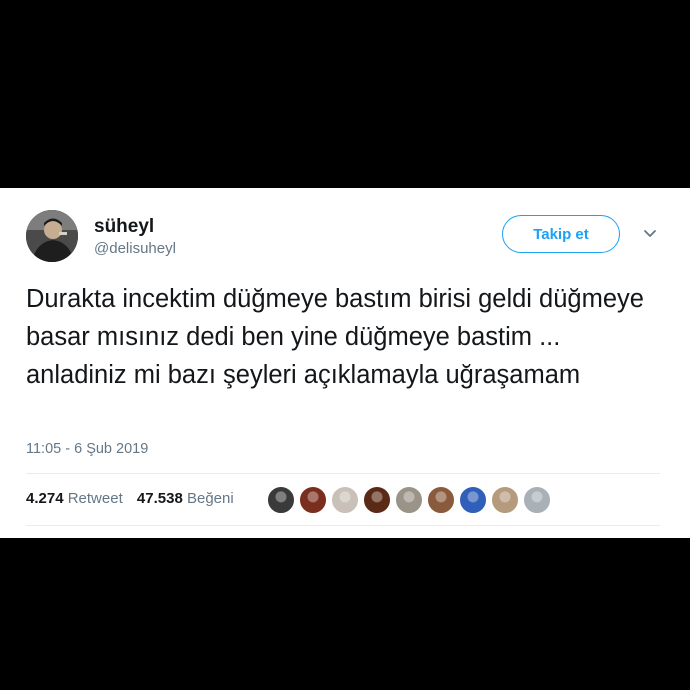 Image resolution: width=690 pixels, height=690 pixels. What do you see at coordinates (87, 449) in the screenshot?
I see `tweet-timestamp: 11:05 - 6 Şub 2019` at bounding box center [87, 449].